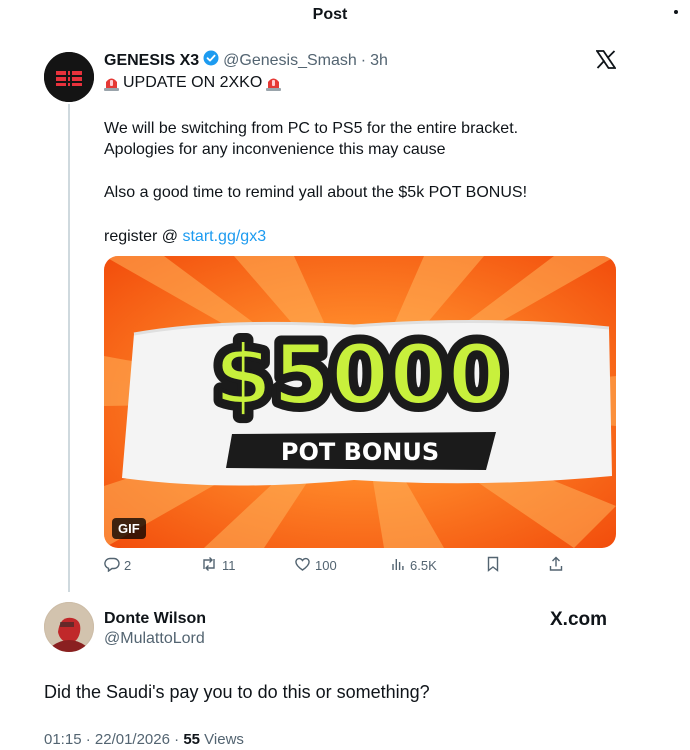 This screenshot has width=690, height=750. Describe the element at coordinates (155, 619) in the screenshot. I see `reply-author-name: Donte Wilson` at that location.